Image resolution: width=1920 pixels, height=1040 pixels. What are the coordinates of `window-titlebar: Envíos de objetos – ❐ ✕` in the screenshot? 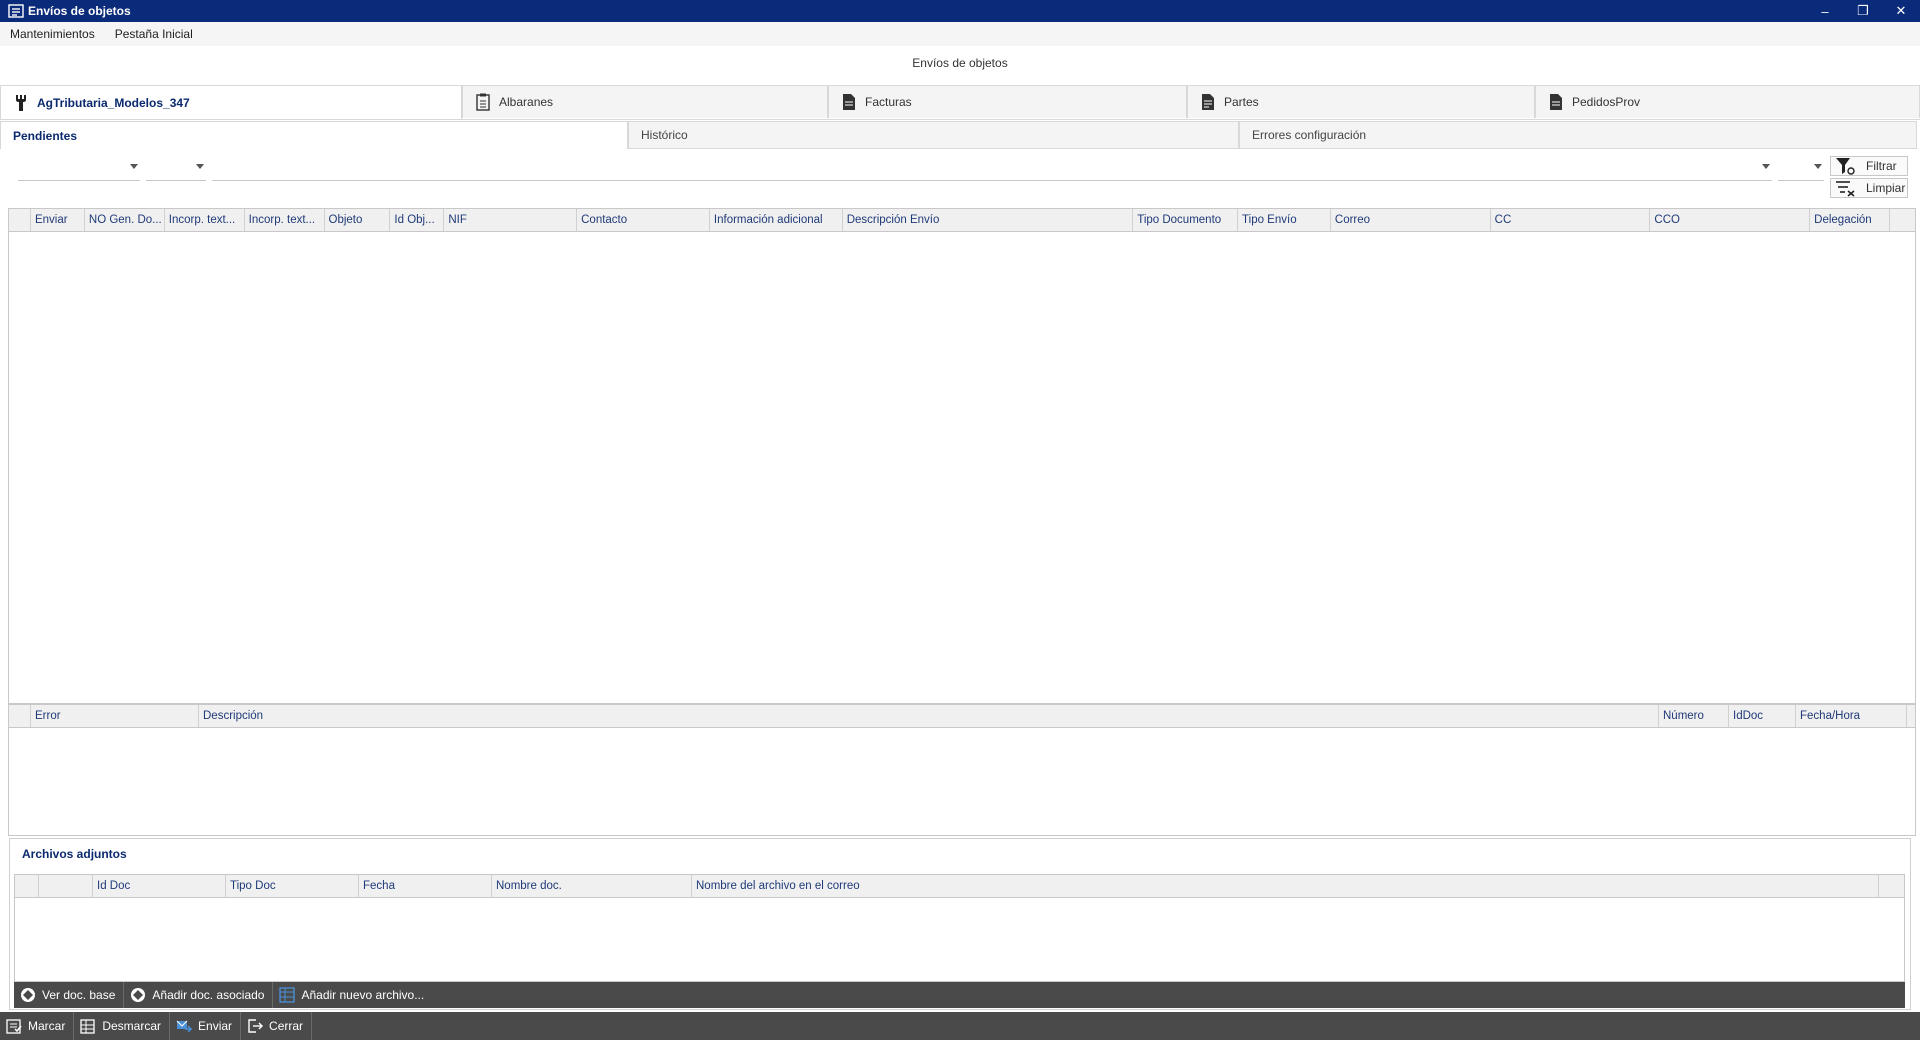 It's located at (960, 11).